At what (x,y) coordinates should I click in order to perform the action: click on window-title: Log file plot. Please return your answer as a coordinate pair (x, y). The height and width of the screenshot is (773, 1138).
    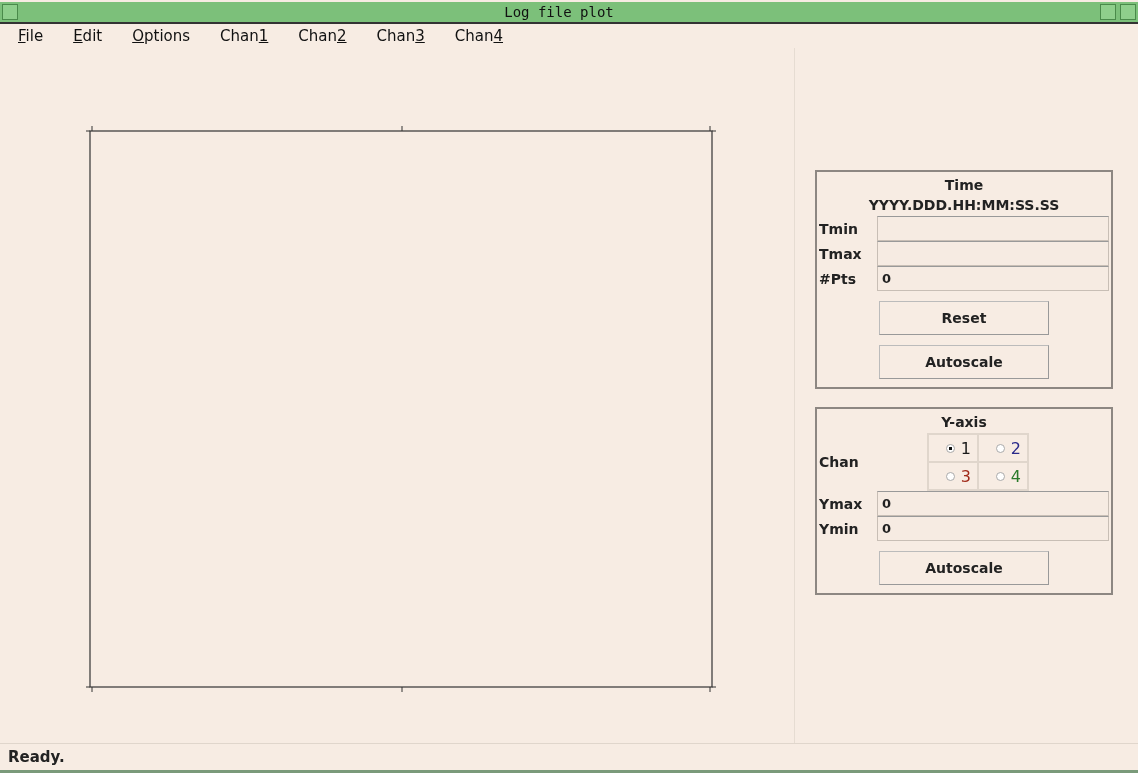
    Looking at the image, I should click on (559, 12).